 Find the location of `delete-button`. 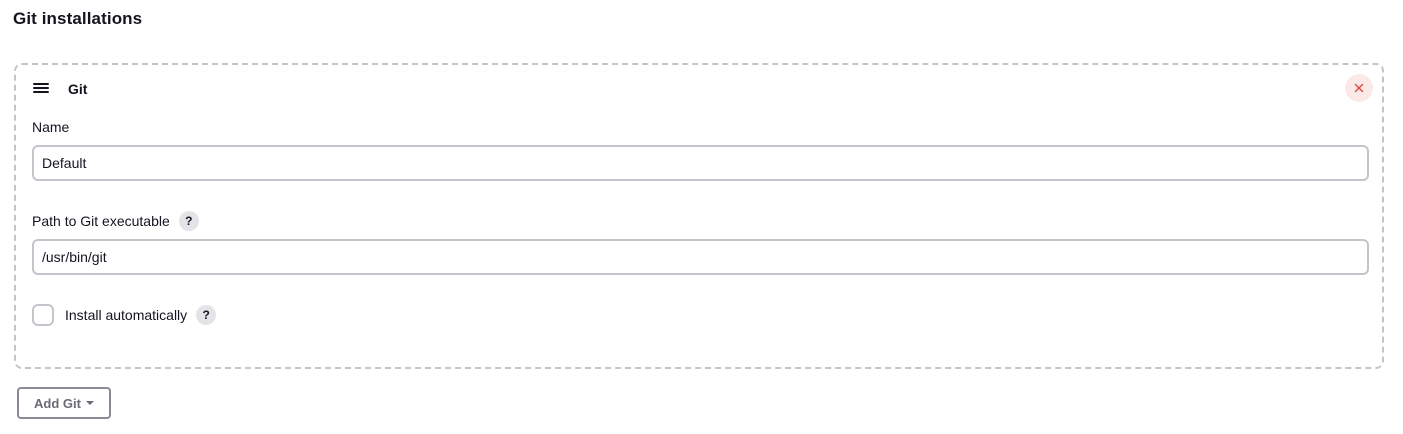

delete-button is located at coordinates (1359, 88).